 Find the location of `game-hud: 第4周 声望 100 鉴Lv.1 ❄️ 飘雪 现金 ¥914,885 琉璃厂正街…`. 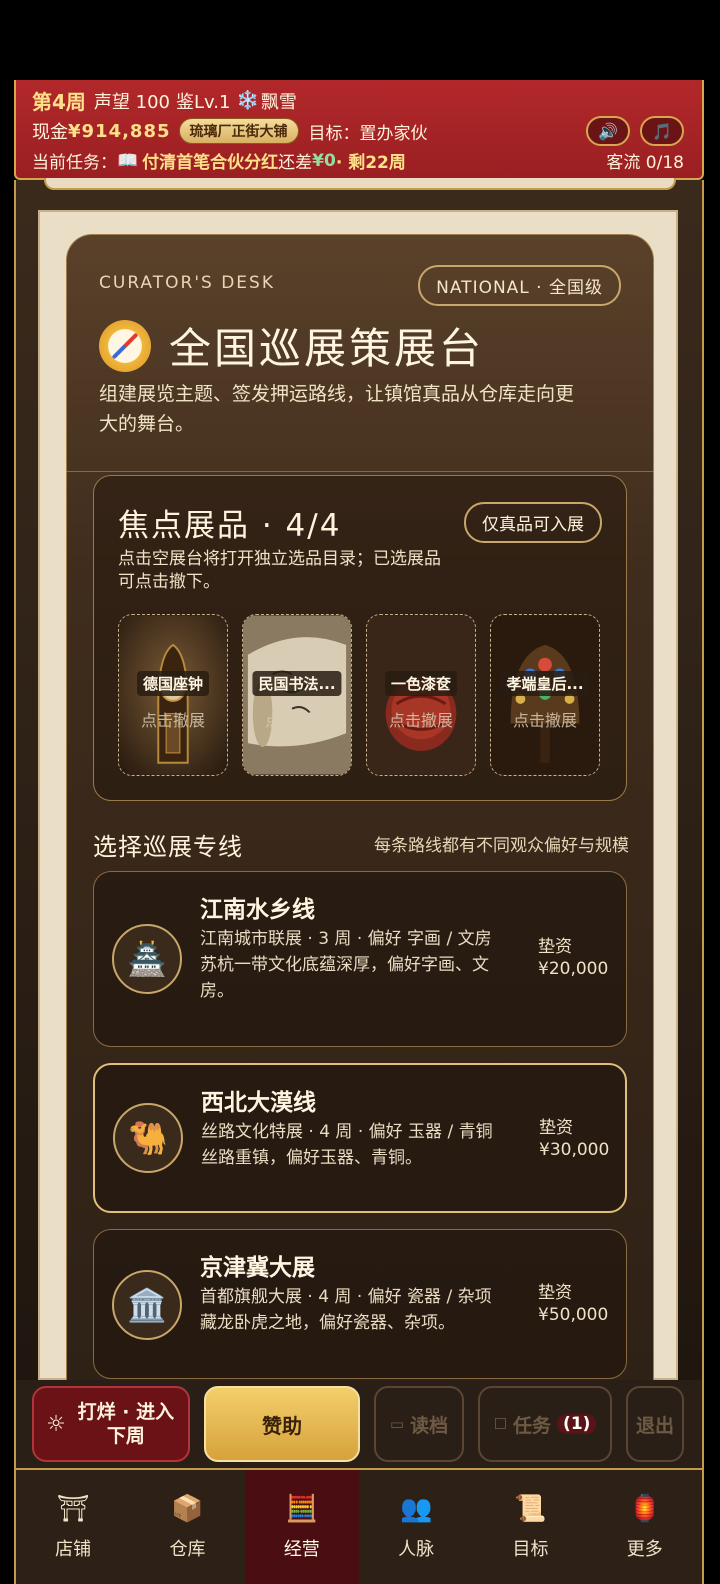

game-hud: 第4周 声望 100 鉴Lv.1 ❄️ 飘雪 现金 ¥914,885 琉璃厂正街… is located at coordinates (359, 130).